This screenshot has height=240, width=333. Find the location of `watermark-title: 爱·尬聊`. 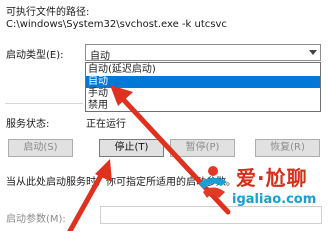

watermark-title: 爱·尬聊 is located at coordinates (272, 178).